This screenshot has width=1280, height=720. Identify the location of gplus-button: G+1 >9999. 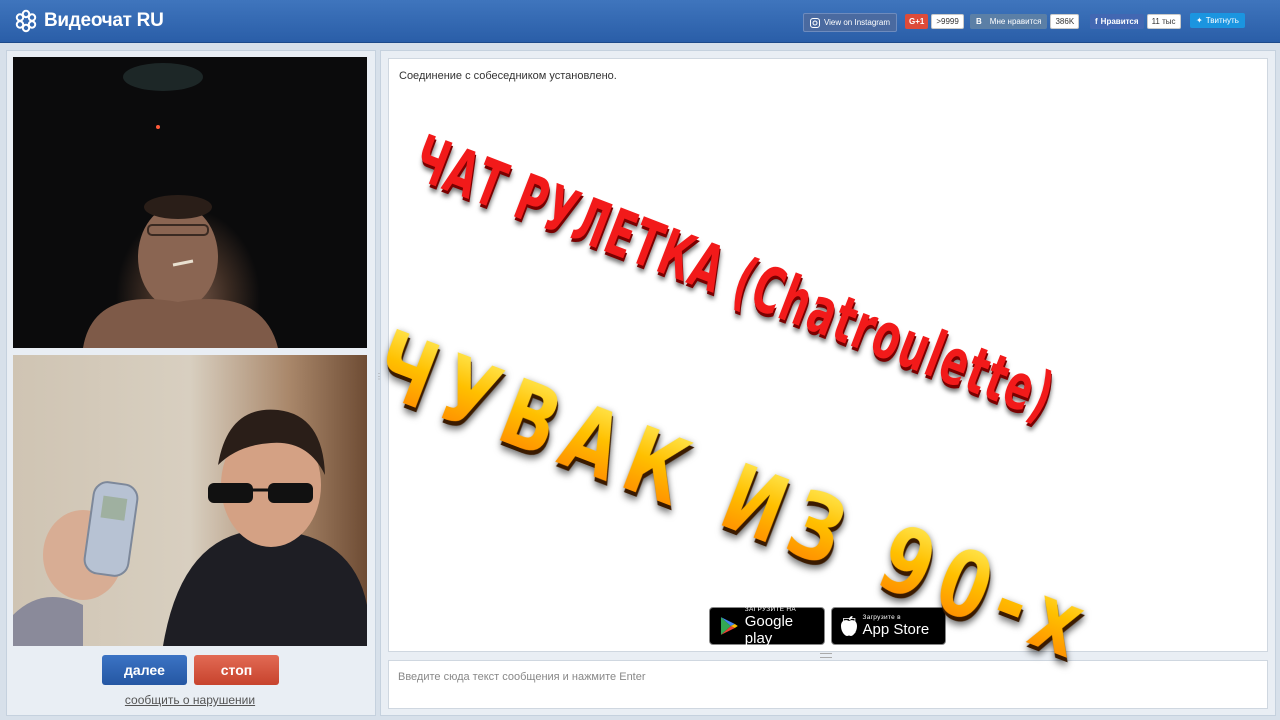
(934, 21).